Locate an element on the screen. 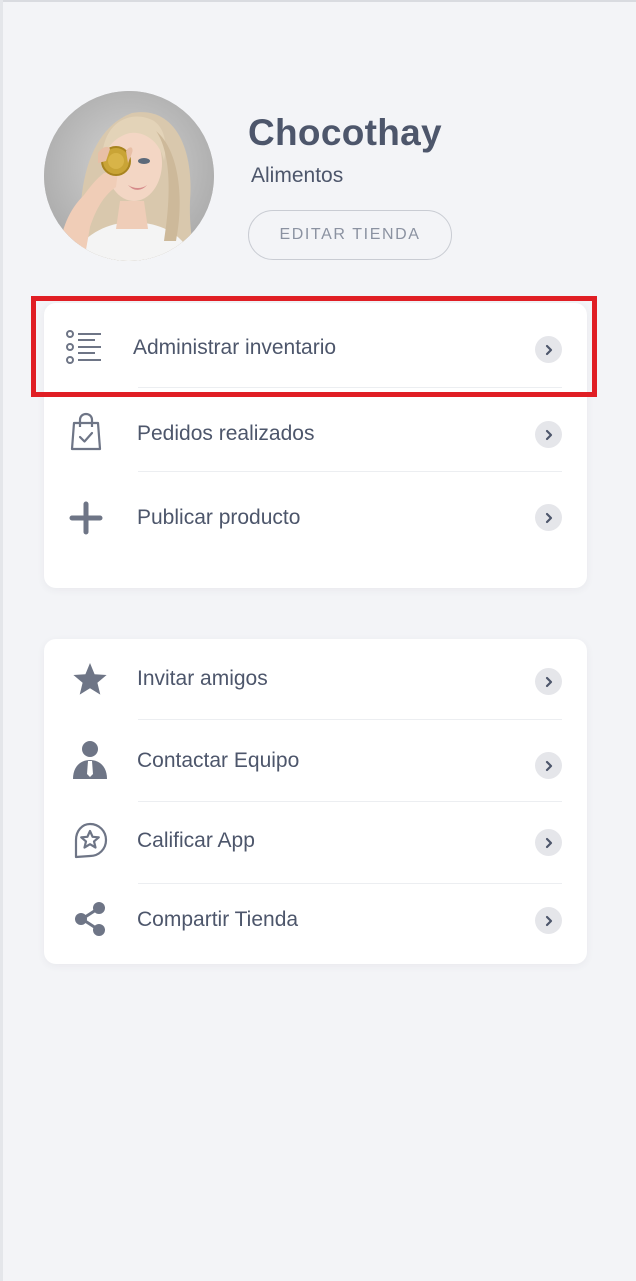 The height and width of the screenshot is (1281, 636). share-icon is located at coordinates (90, 919).